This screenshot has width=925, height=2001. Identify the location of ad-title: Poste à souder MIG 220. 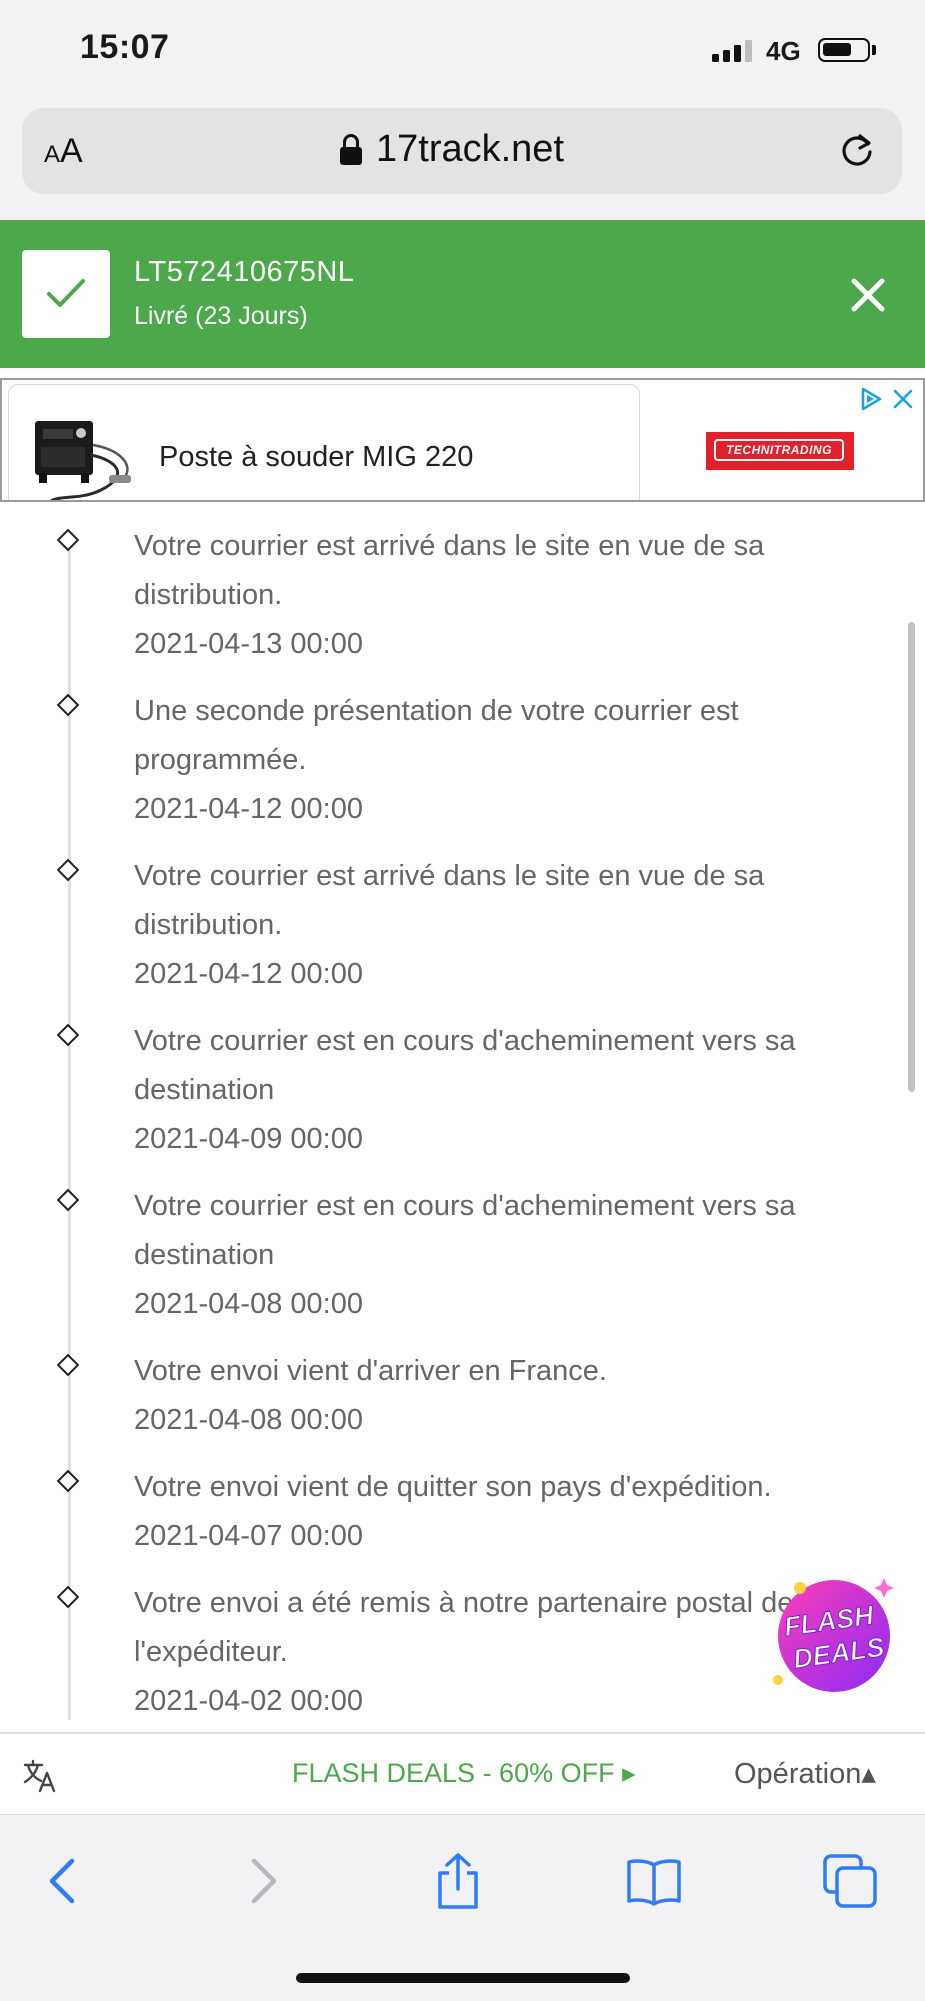
(316, 457).